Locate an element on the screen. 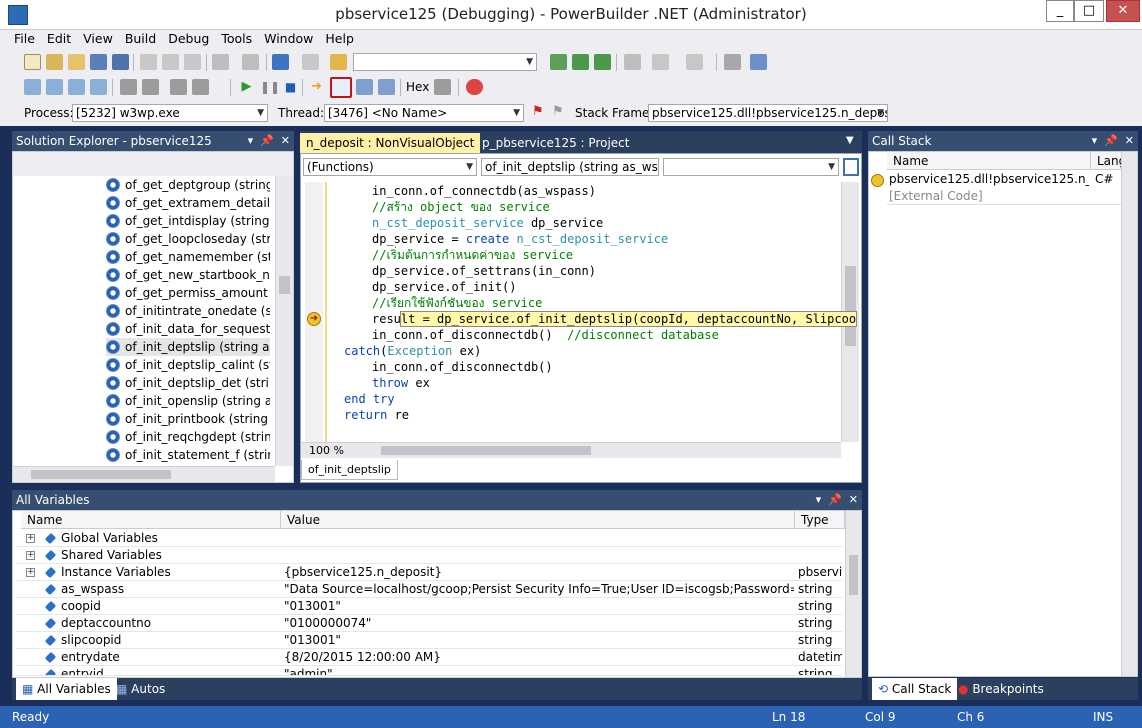 The height and width of the screenshot is (728, 1142). solution-explorer-item: of_initintrate_onedate (str is located at coordinates (188, 311).